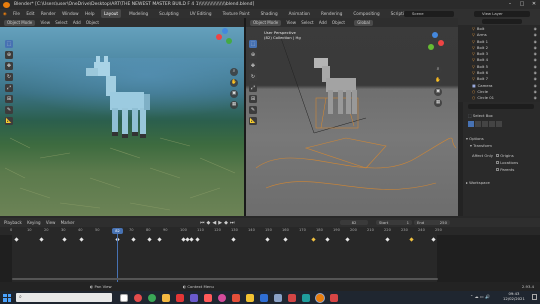  What do you see at coordinates (9, 44) in the screenshot?
I see `select-box-tool-icon: ⬚` at bounding box center [9, 44].